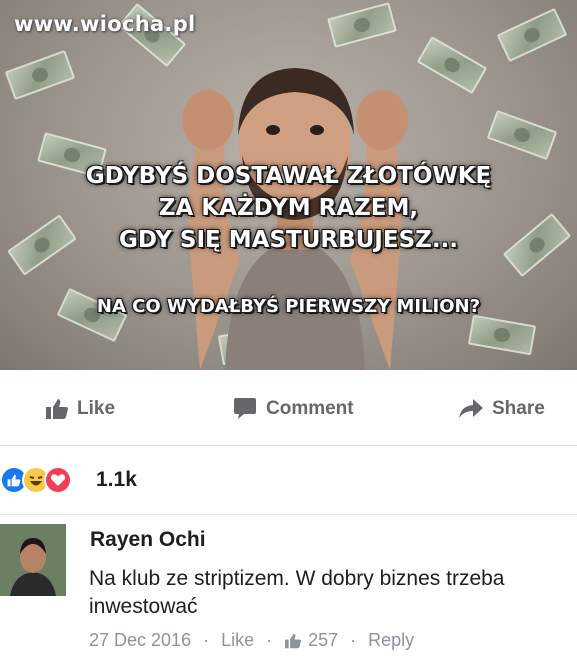  I want to click on comment-date: 27 Dec 2016, so click(140, 640).